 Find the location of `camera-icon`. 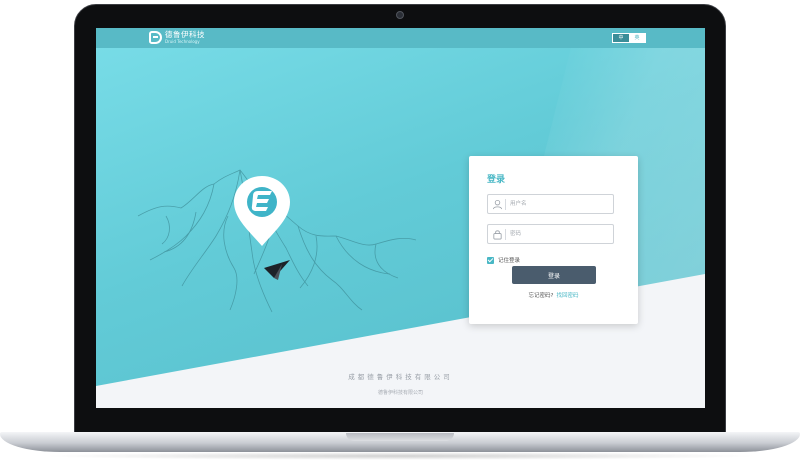

camera-icon is located at coordinates (400, 15).